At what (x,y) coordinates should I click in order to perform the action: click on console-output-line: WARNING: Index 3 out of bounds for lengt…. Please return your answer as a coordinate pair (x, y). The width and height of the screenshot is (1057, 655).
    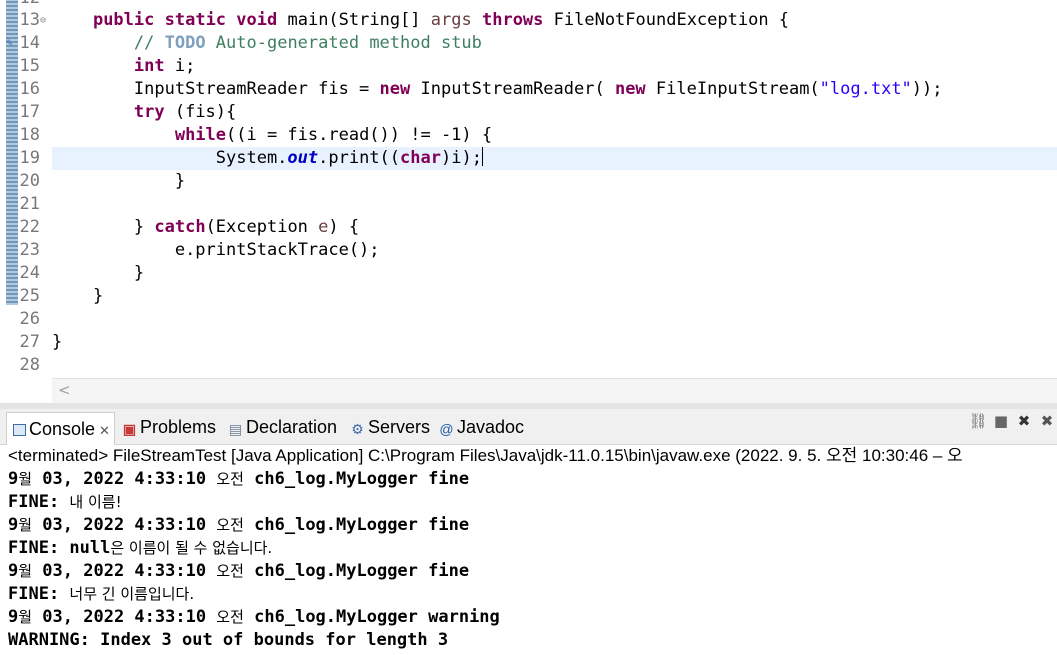
    Looking at the image, I should click on (228, 640).